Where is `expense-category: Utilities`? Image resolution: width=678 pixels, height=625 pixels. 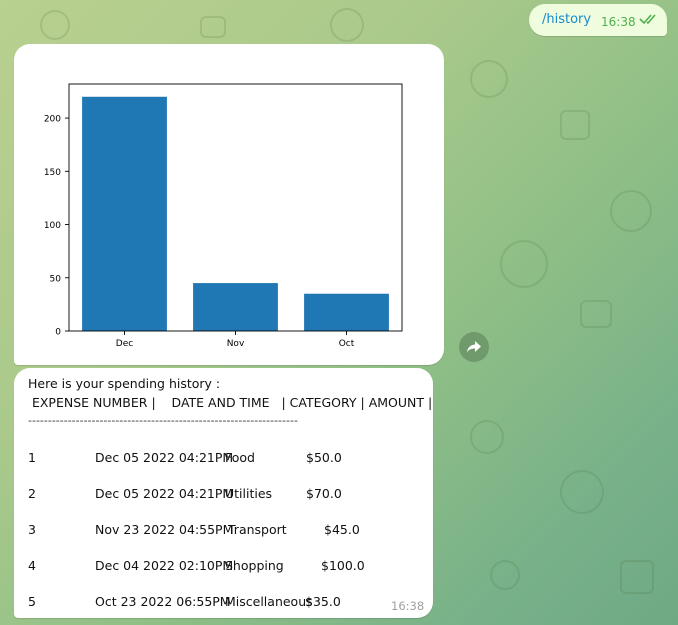
expense-category: Utilities is located at coordinates (249, 493).